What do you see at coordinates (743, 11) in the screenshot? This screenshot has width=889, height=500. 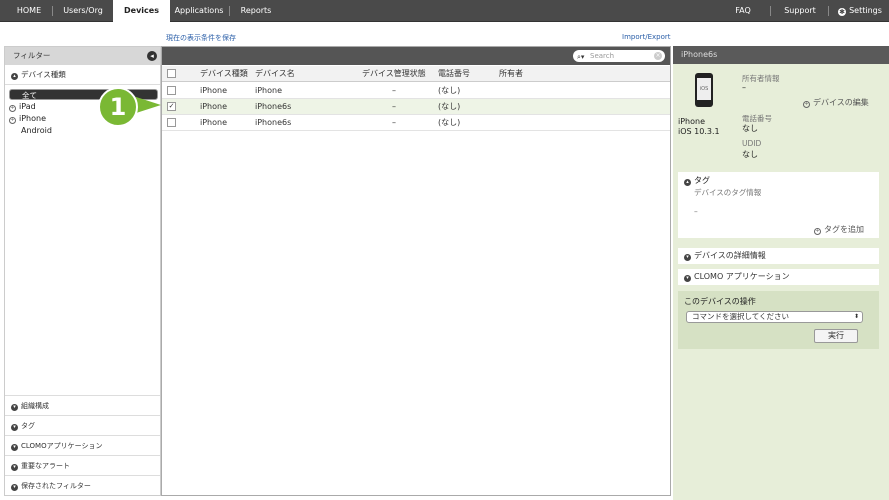 I see `nav-faq: FAQ` at bounding box center [743, 11].